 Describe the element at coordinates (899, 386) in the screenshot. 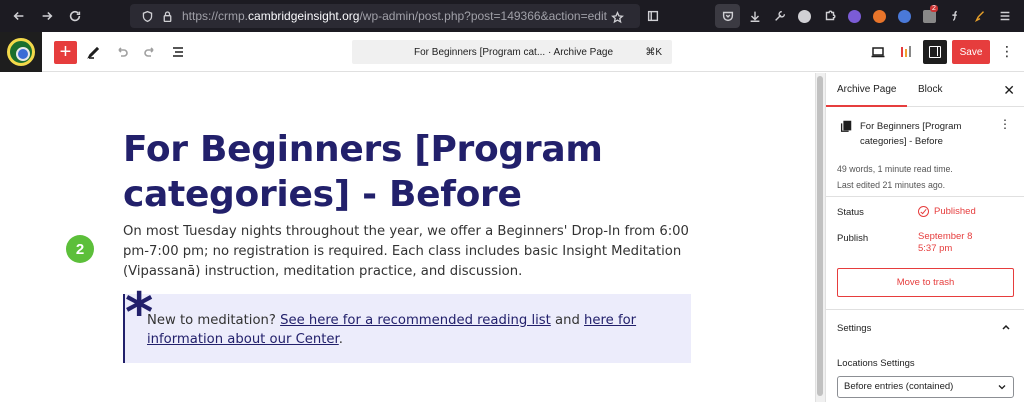

I see `locations-selected-value: Before entries (contained)` at that location.